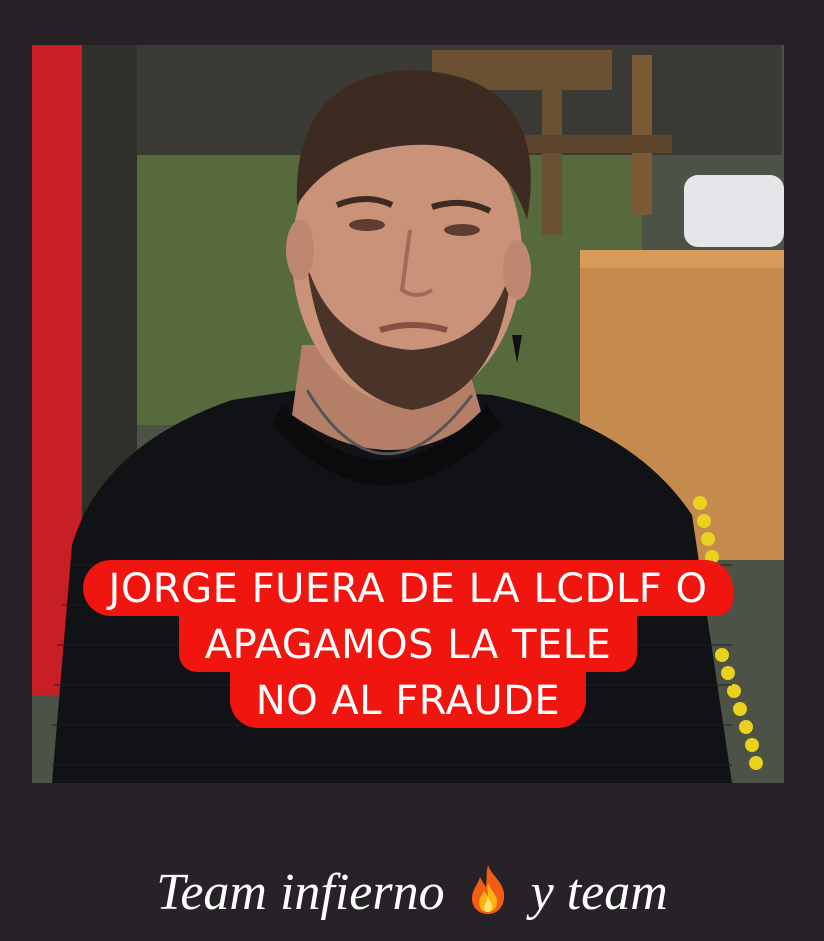 Image resolution: width=824 pixels, height=941 pixels. I want to click on story-footer-caption: Team infierno y team, so click(412, 896).